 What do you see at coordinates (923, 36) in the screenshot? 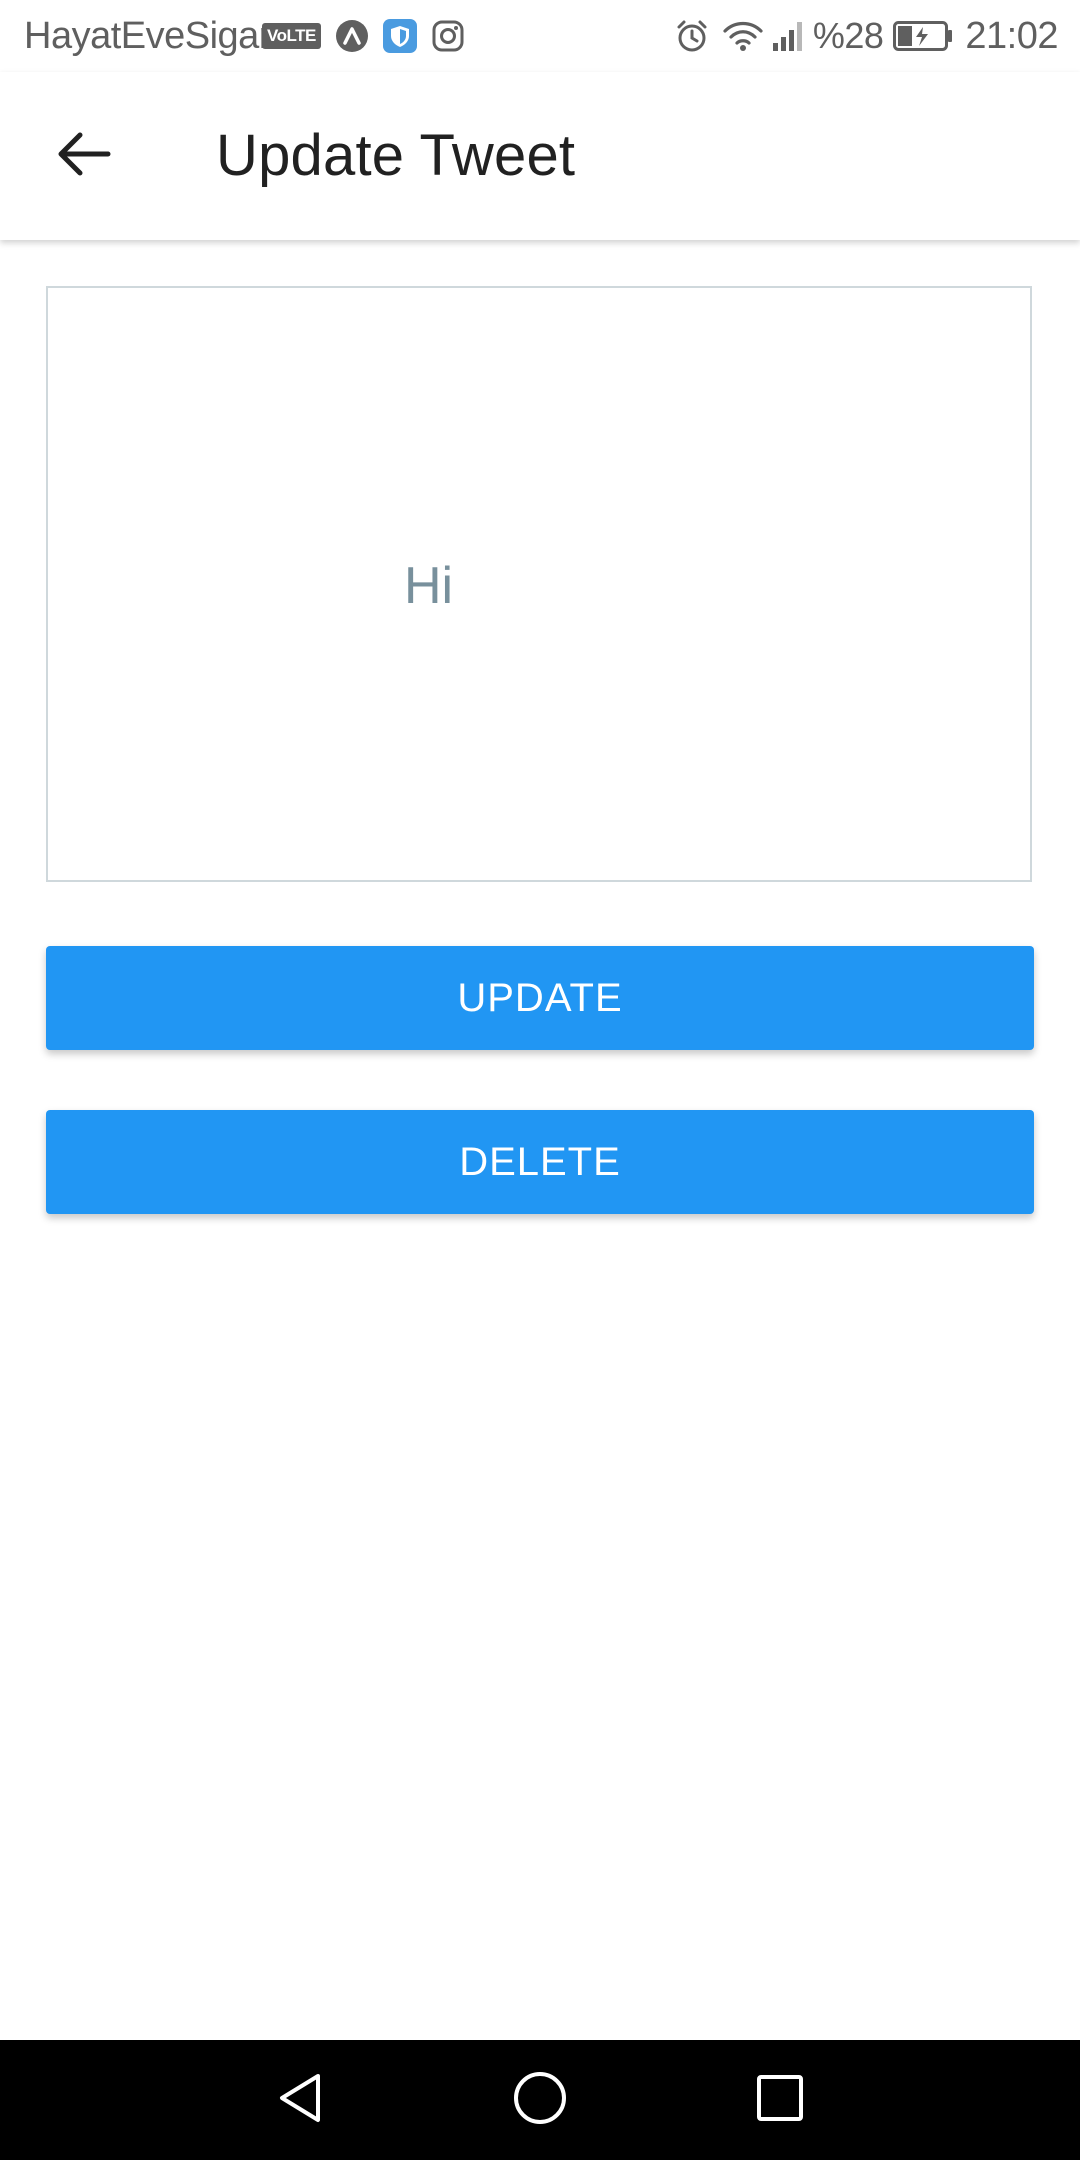
I see `battery-charging-icon` at bounding box center [923, 36].